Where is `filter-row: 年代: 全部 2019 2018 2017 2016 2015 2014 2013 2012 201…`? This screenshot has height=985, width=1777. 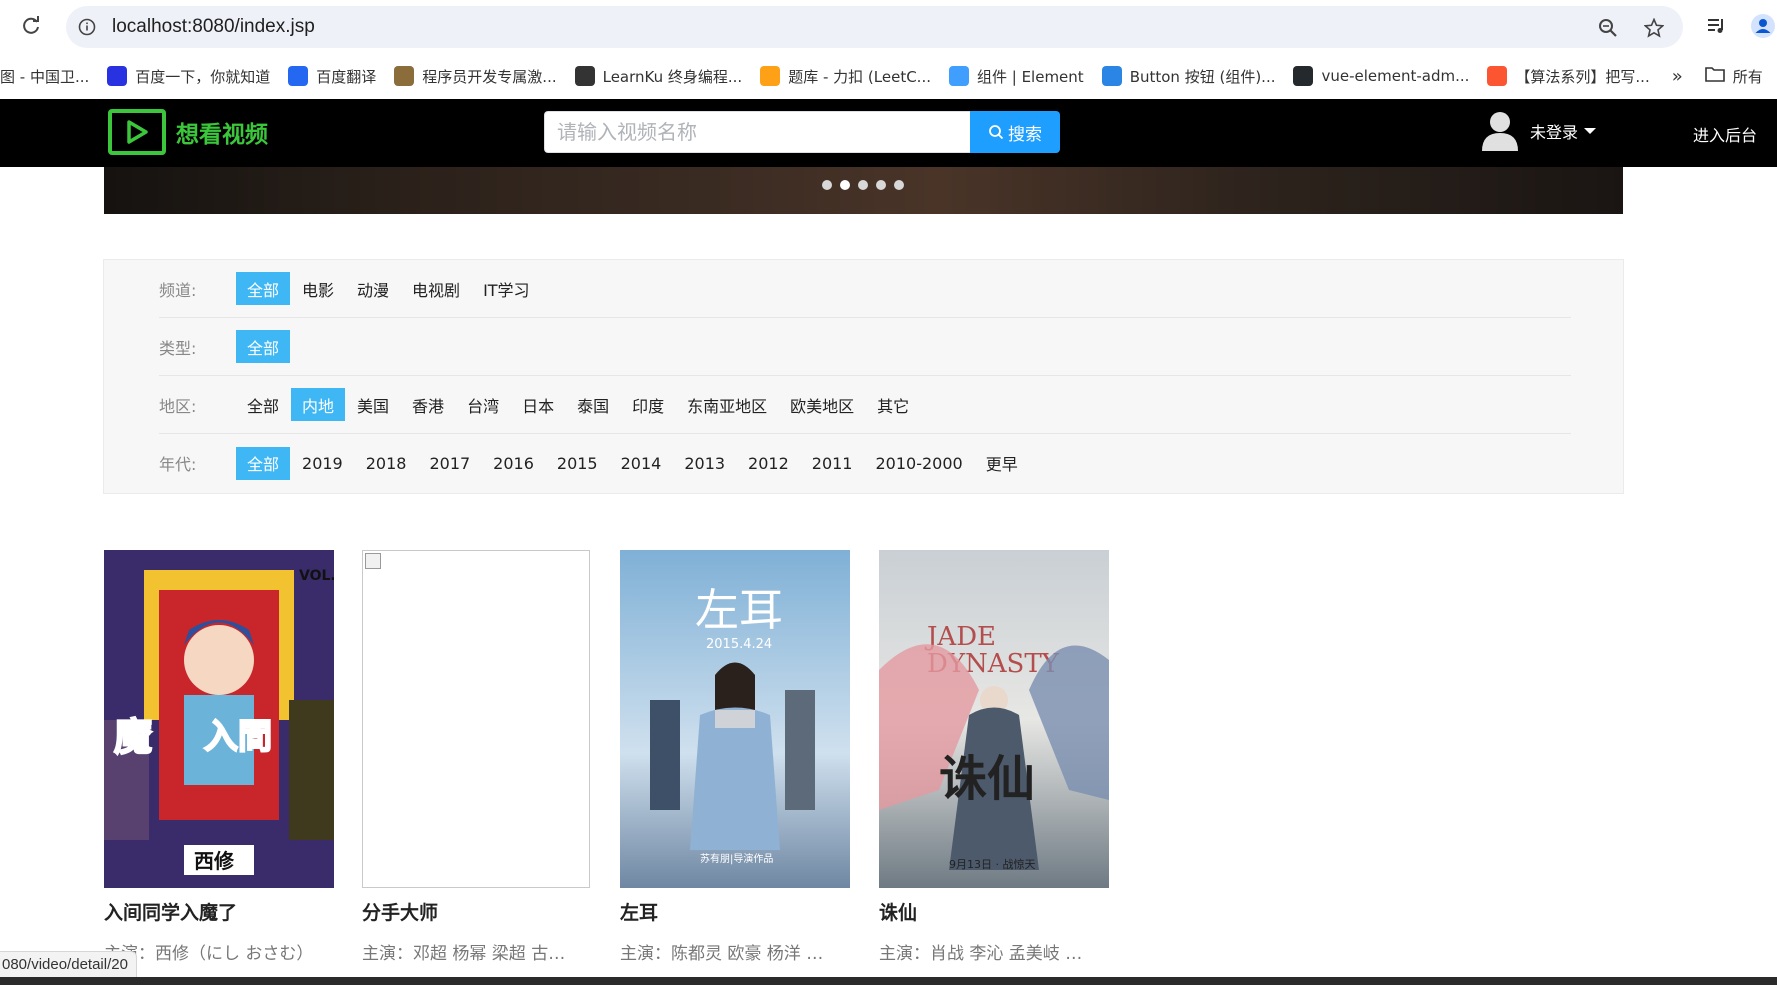 filter-row: 年代: 全部 2019 2018 2017 2016 2015 2014 2013 2012 201… is located at coordinates (865, 463).